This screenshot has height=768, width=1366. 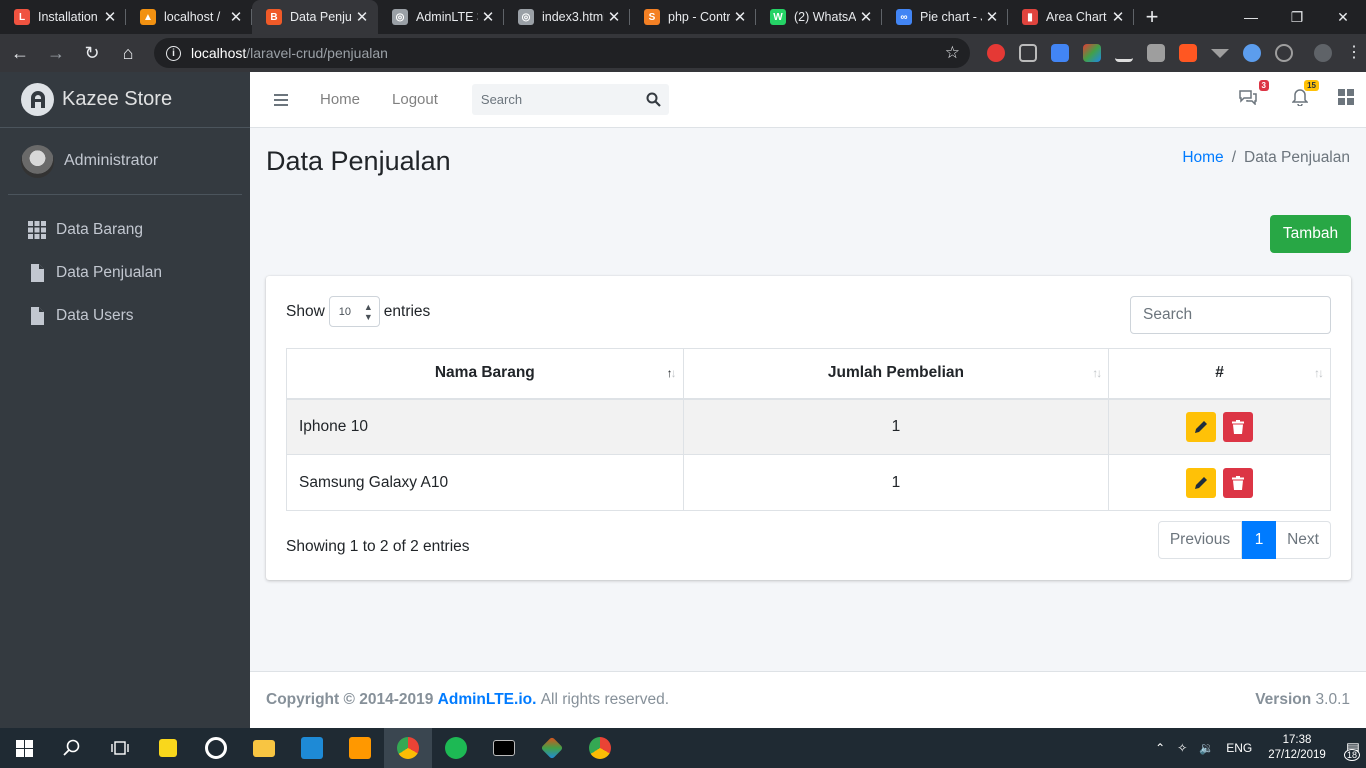 What do you see at coordinates (1182, 748) in the screenshot?
I see `wifi-icon: ✧` at bounding box center [1182, 748].